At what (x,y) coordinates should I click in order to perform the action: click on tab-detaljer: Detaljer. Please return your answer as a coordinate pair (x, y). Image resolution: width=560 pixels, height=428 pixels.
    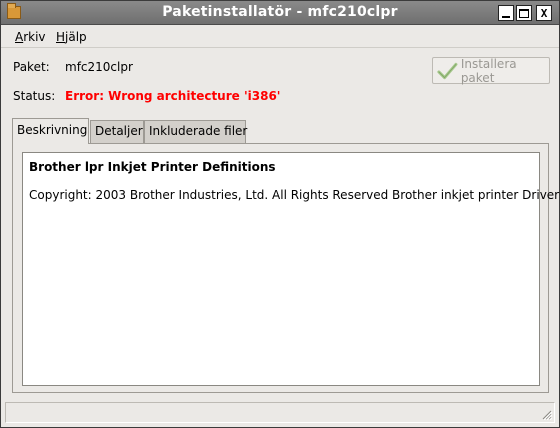
    Looking at the image, I should click on (117, 131).